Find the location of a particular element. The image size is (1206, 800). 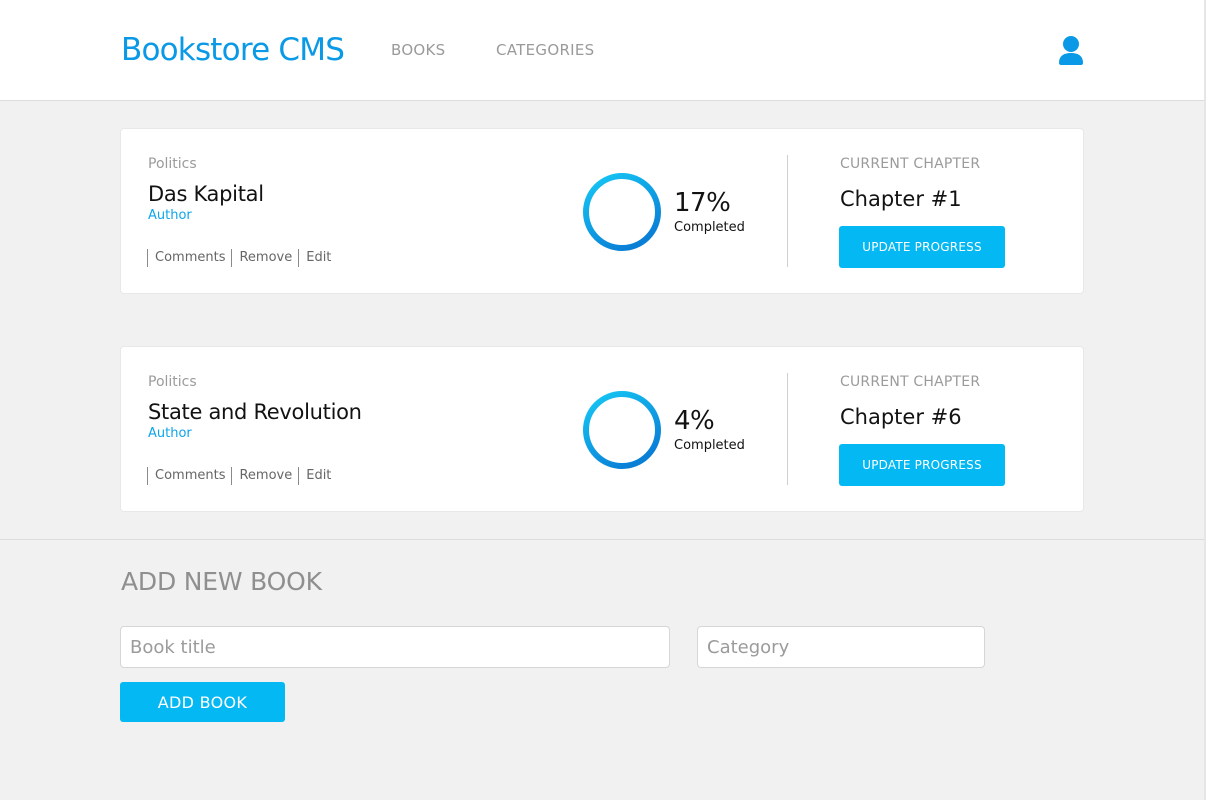

nav-categories-link: CATEGORIES is located at coordinates (545, 50).